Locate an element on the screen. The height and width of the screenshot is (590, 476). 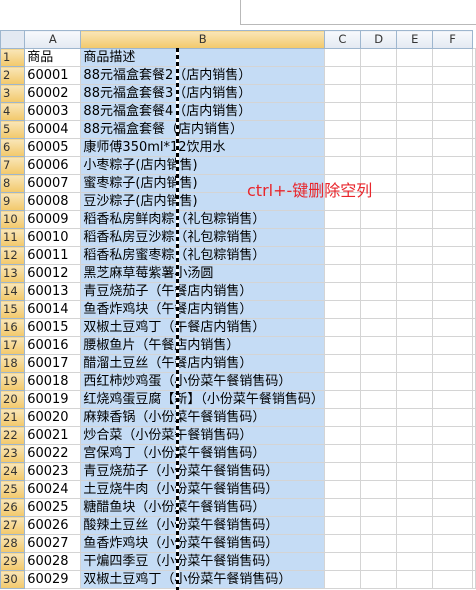
row-header: 16 is located at coordinates (13, 327).